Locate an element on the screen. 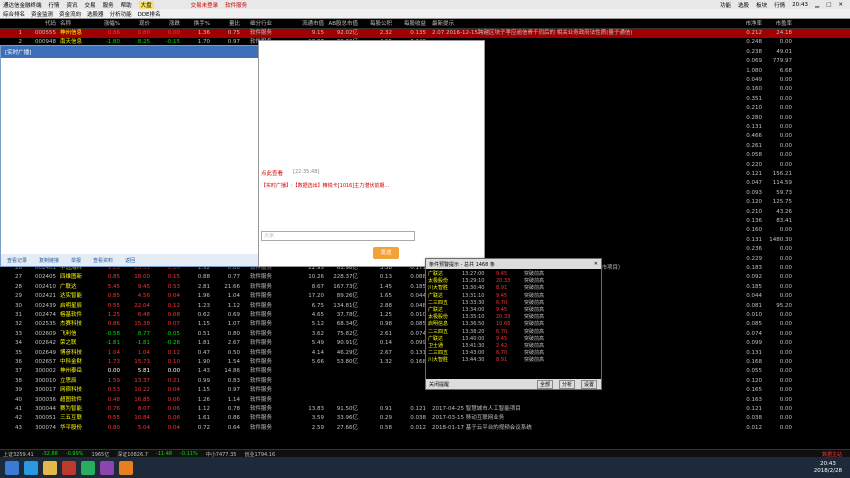 The height and width of the screenshot is (478, 850). menu-quotes: 行情 is located at coordinates (54, 5).